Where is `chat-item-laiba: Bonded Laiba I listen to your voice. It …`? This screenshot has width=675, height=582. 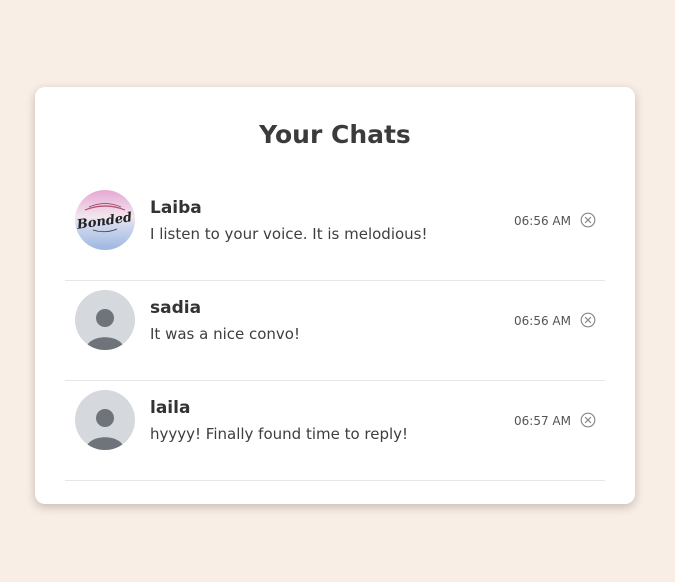
chat-item-laiba: Bonded Laiba I listen to your voice. It … is located at coordinates (335, 231).